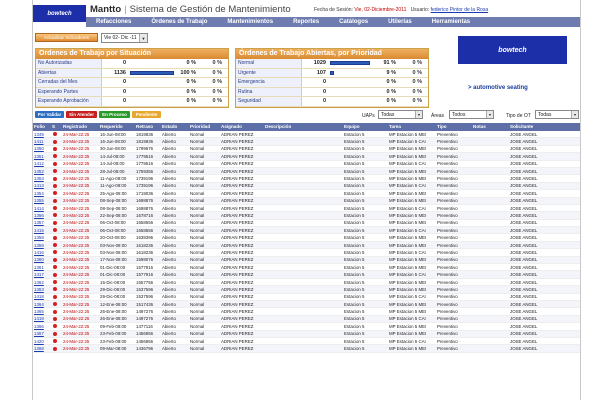 The image size is (600, 400). I want to click on prioridad-row: Rutina 0 0 % 0 %, so click(332, 92).